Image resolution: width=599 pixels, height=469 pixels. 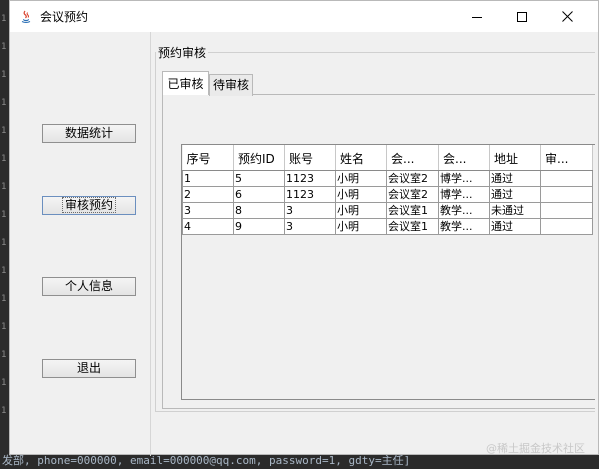 What do you see at coordinates (259, 178) in the screenshot?
I see `table-cell: 5` at bounding box center [259, 178].